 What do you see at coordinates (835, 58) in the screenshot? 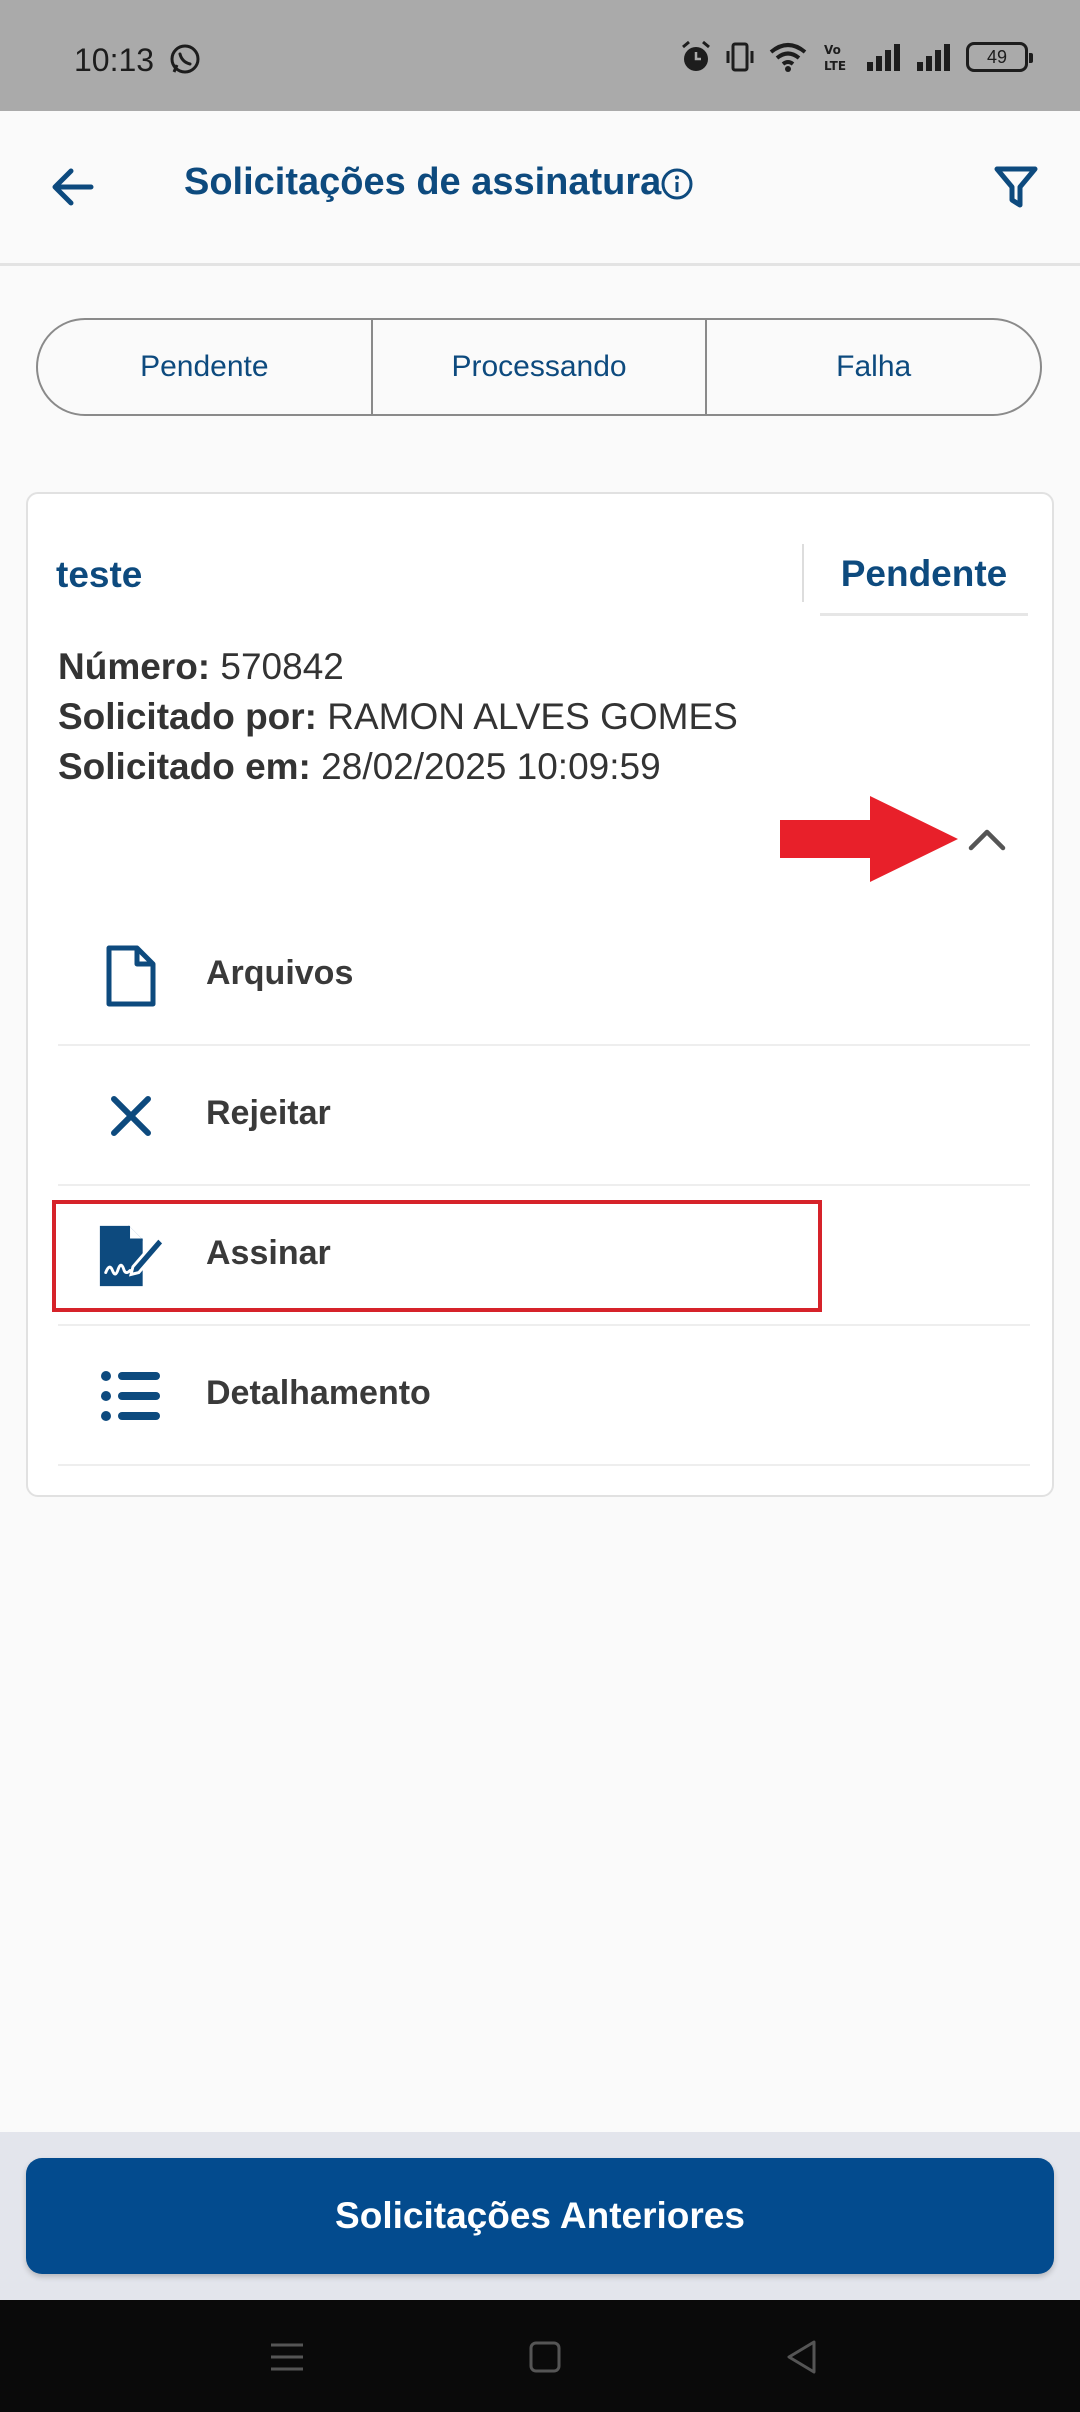
I see `volte-icon: Vo LTE` at bounding box center [835, 58].